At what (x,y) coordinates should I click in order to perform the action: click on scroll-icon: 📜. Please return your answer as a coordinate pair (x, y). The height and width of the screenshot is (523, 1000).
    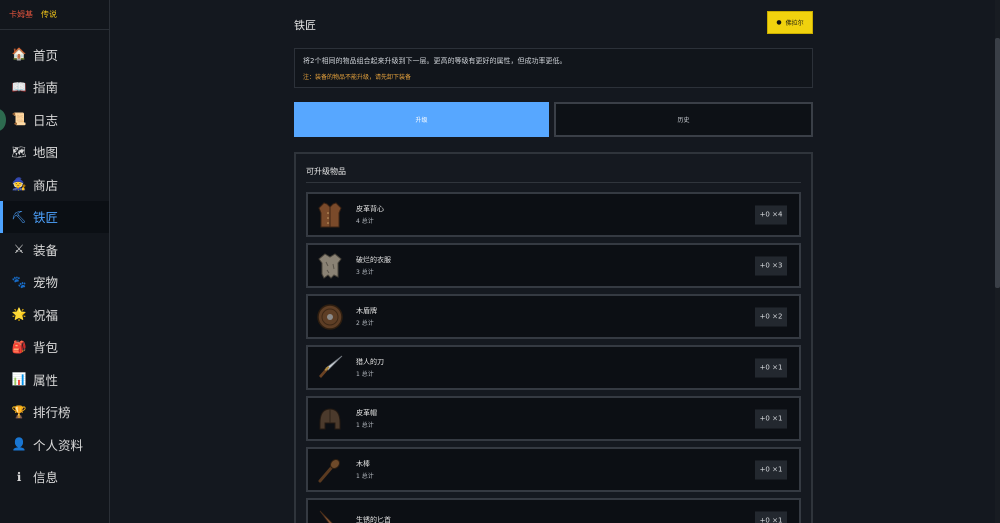
    Looking at the image, I should click on (19, 119).